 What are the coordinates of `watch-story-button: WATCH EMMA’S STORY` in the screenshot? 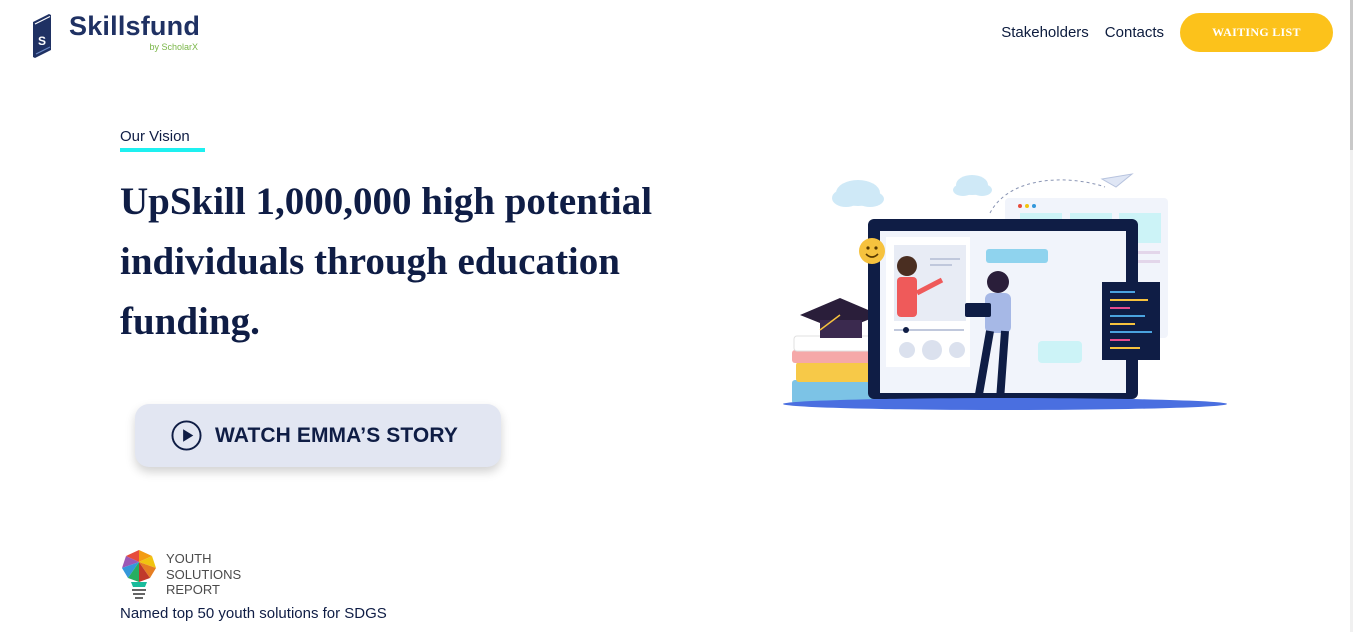 It's located at (318, 435).